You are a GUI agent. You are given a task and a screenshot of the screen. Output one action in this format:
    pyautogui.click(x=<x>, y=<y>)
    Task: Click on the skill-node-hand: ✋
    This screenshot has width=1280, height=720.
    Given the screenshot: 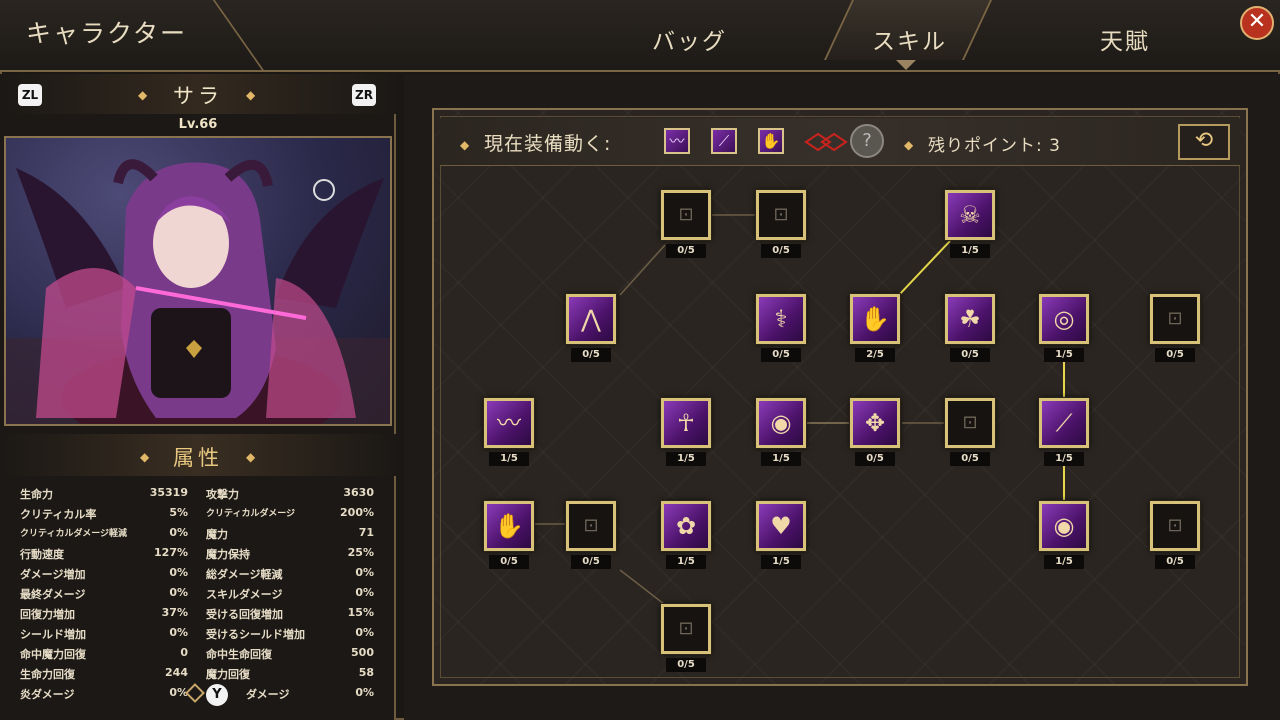 What is the action you would take?
    pyautogui.click(x=875, y=319)
    